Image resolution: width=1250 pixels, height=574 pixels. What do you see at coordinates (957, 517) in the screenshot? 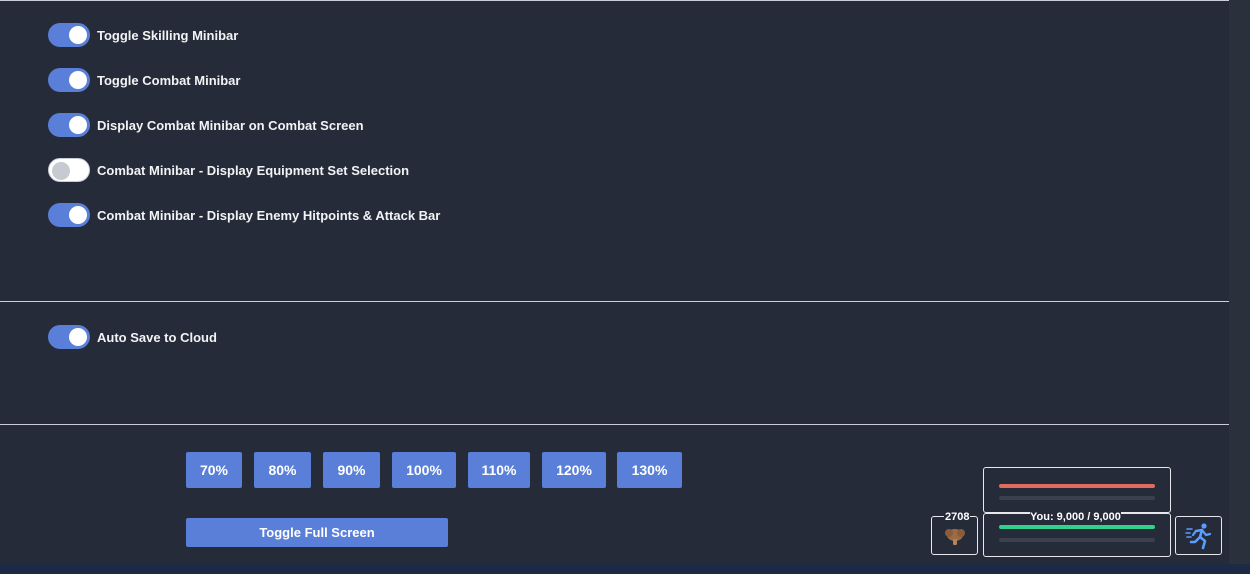
I see `food-count: 2708` at bounding box center [957, 517].